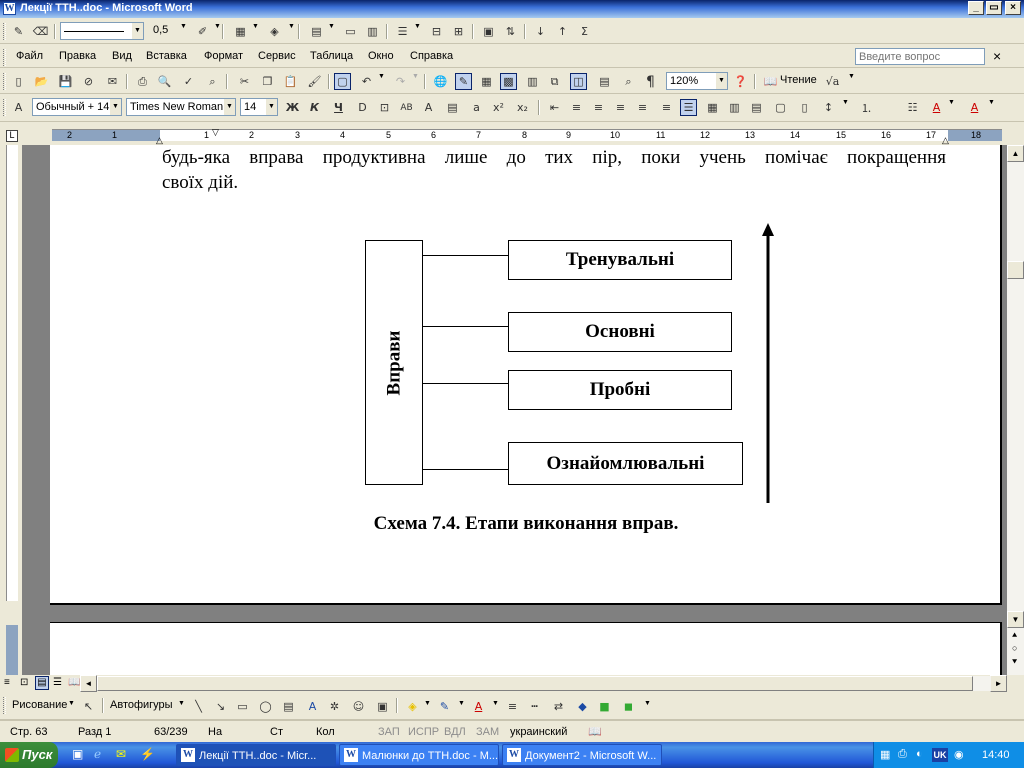 Image resolution: width=1024 pixels, height=768 pixels. Describe the element at coordinates (244, 81) in the screenshot. I see `cut-icon: ✂` at that location.